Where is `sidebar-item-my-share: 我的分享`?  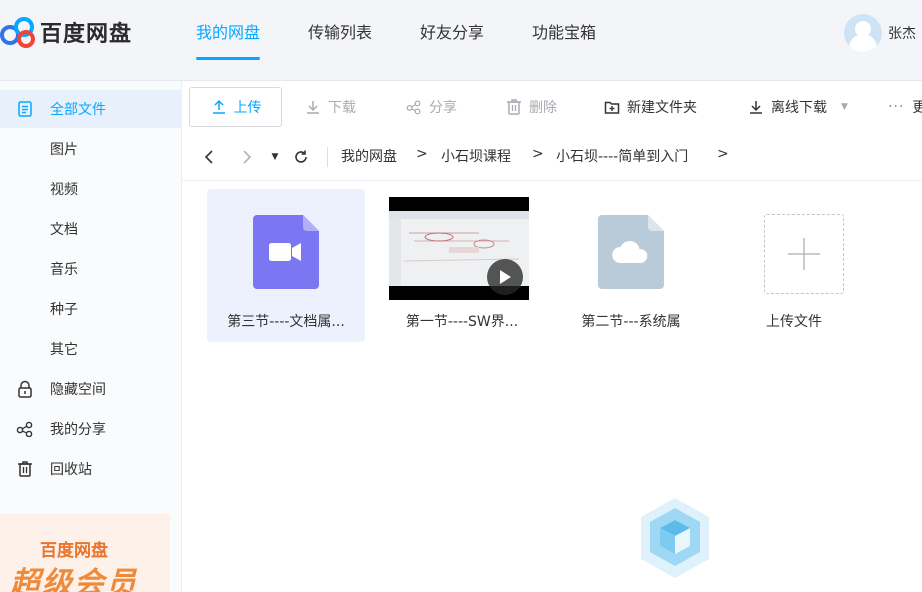
sidebar-item-my-share: 我的分享 is located at coordinates (90, 429).